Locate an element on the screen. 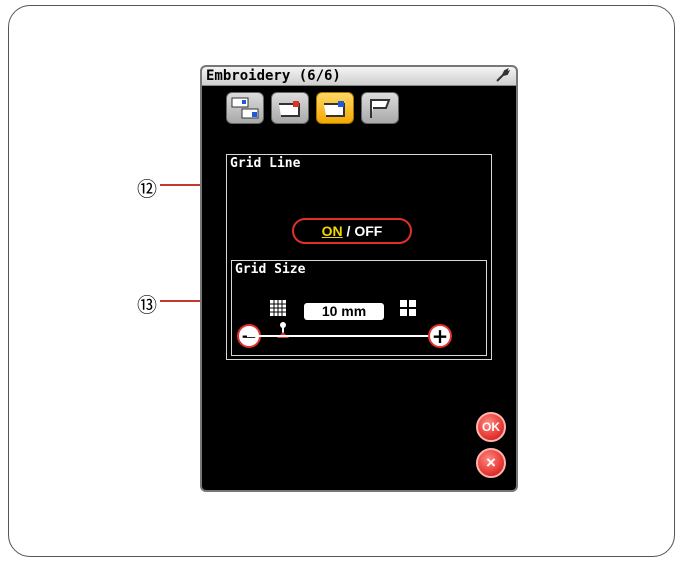 Image resolution: width=683 pixels, height=564 pixels. tab-thread-settings is located at coordinates (290, 108).